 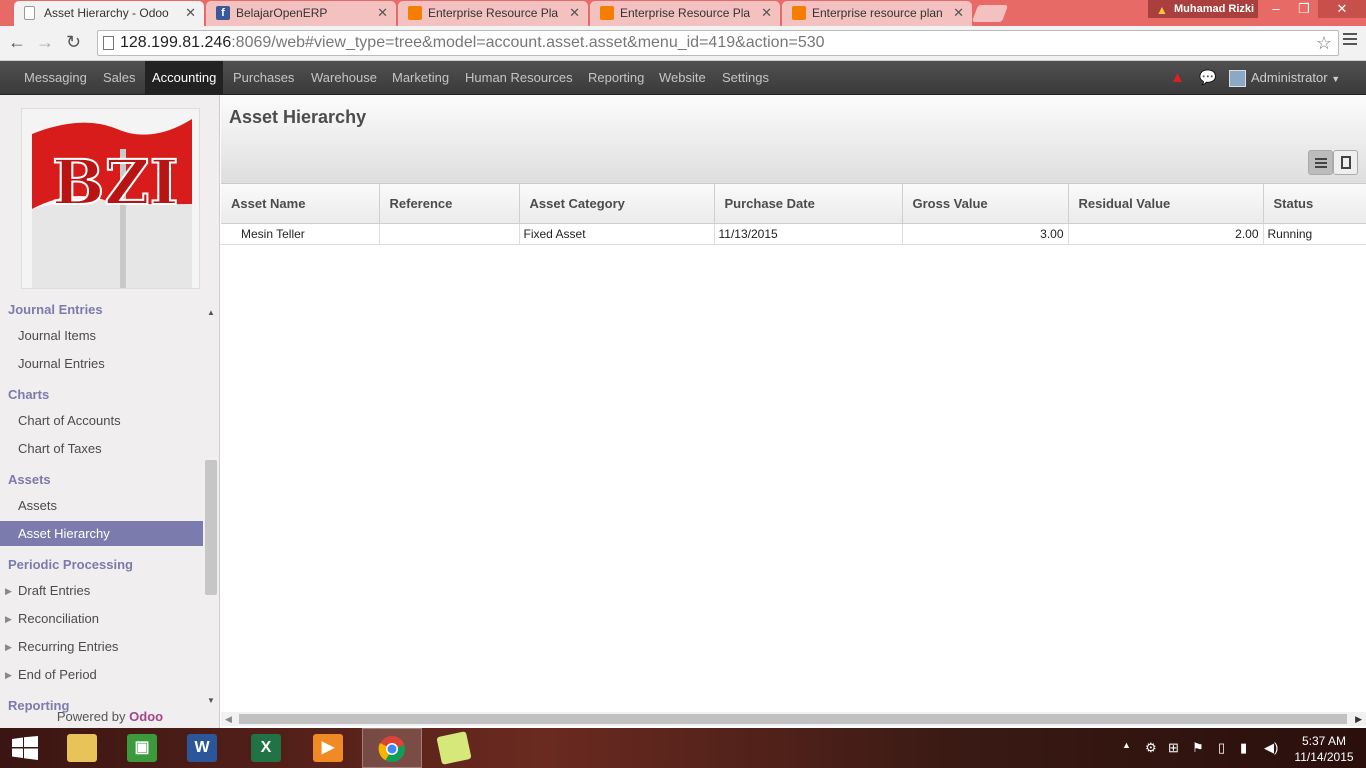 I want to click on sidebar-item-reconciliation: Reconciliation, so click(x=58, y=618).